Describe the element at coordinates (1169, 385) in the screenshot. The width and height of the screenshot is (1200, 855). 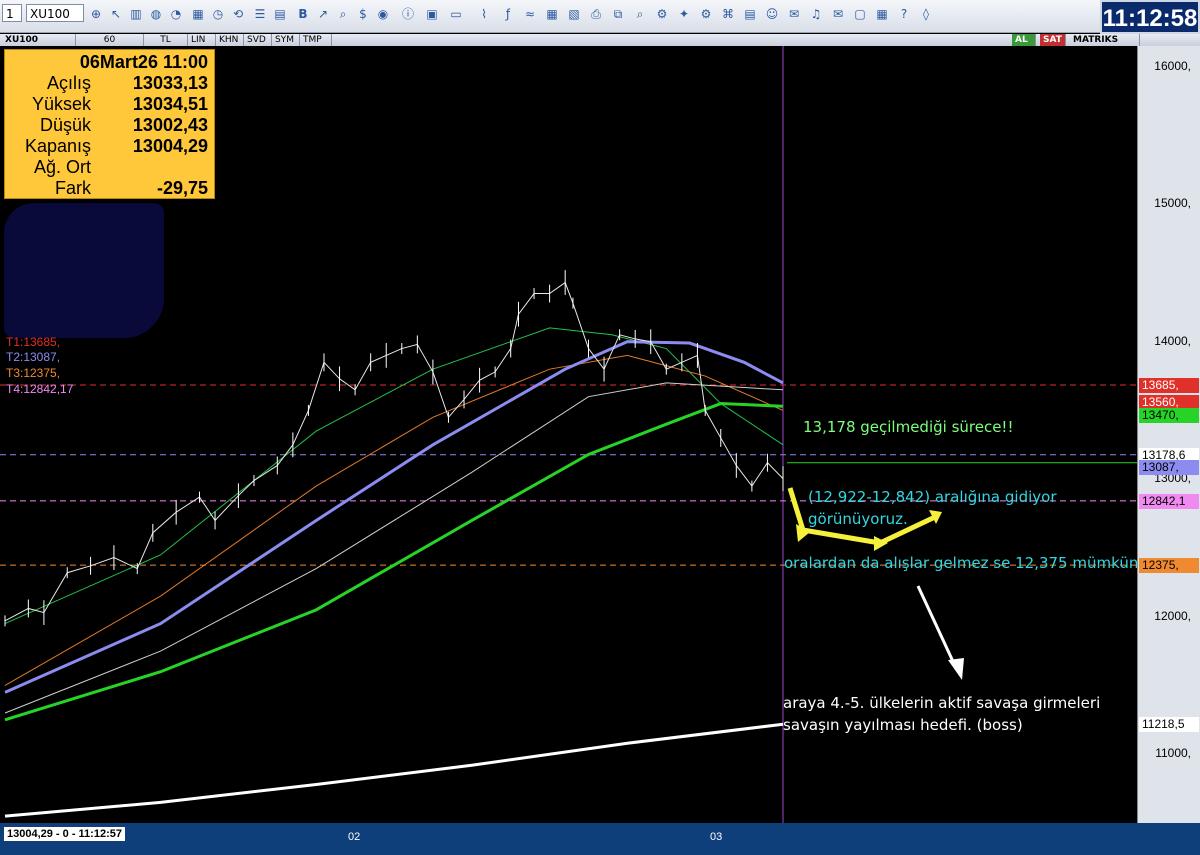
I see `price-label-13685: 13685,` at that location.